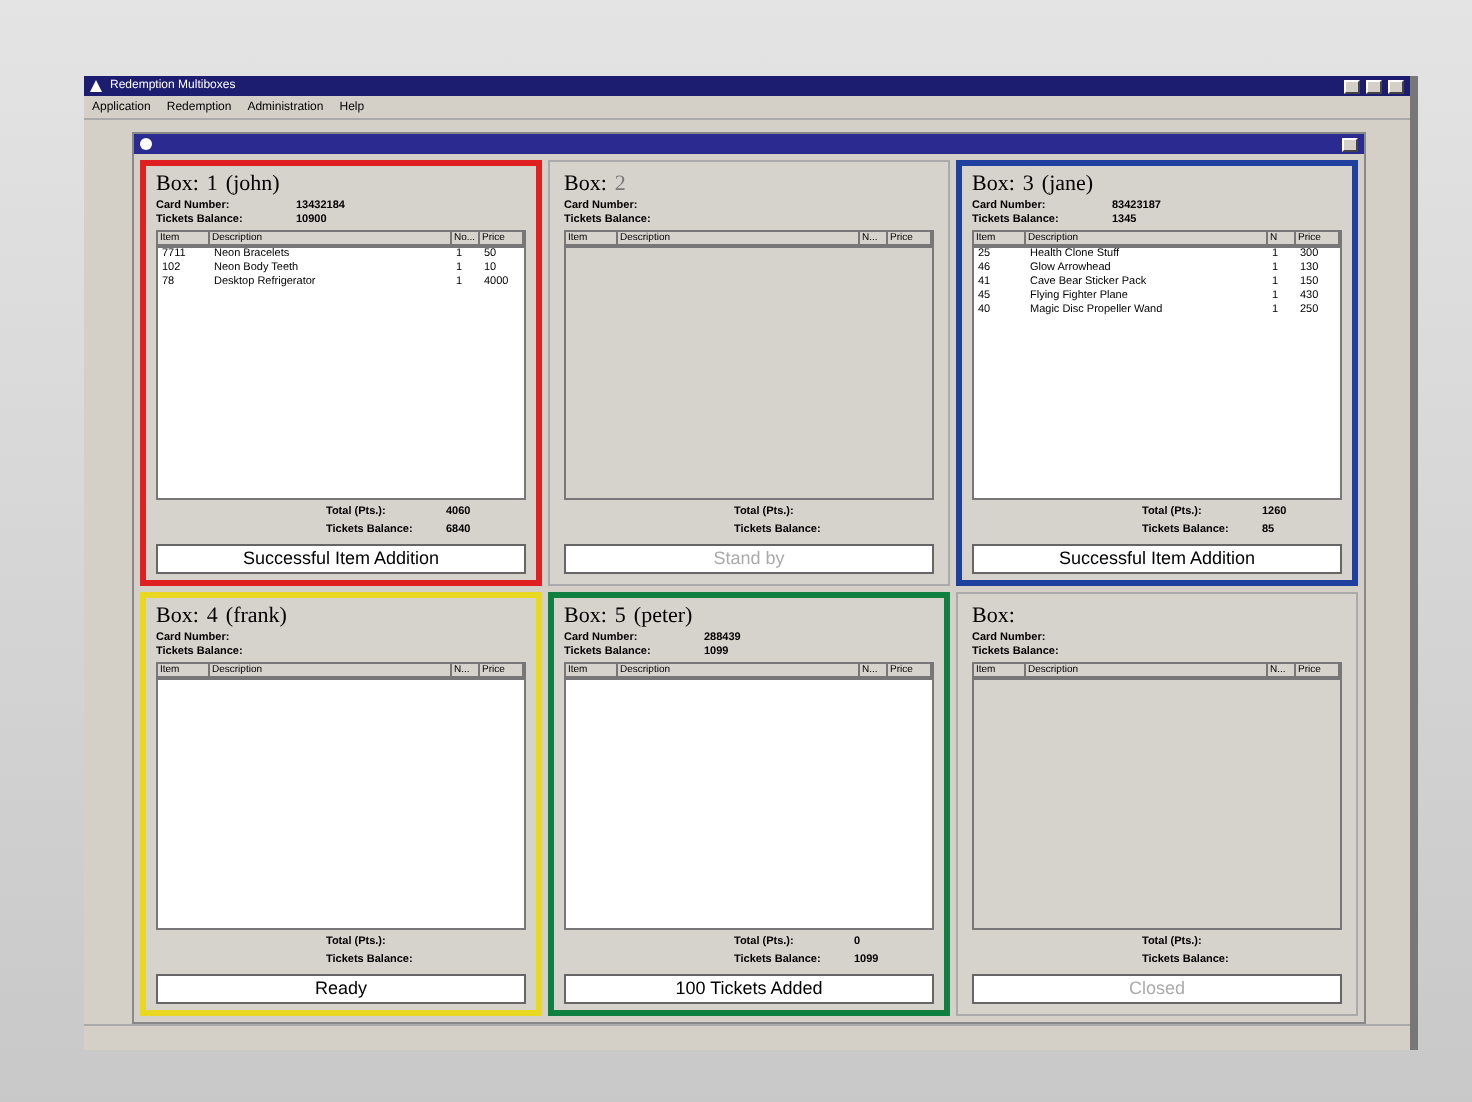  I want to click on box-number: 5, so click(620, 615).